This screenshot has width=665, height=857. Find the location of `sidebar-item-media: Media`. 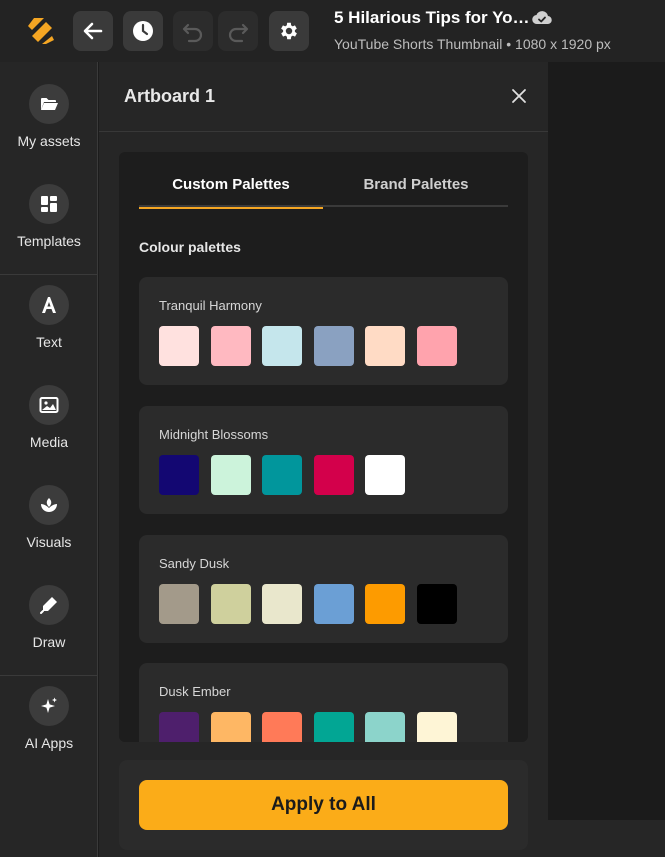

sidebar-item-media: Media is located at coordinates (49, 417).